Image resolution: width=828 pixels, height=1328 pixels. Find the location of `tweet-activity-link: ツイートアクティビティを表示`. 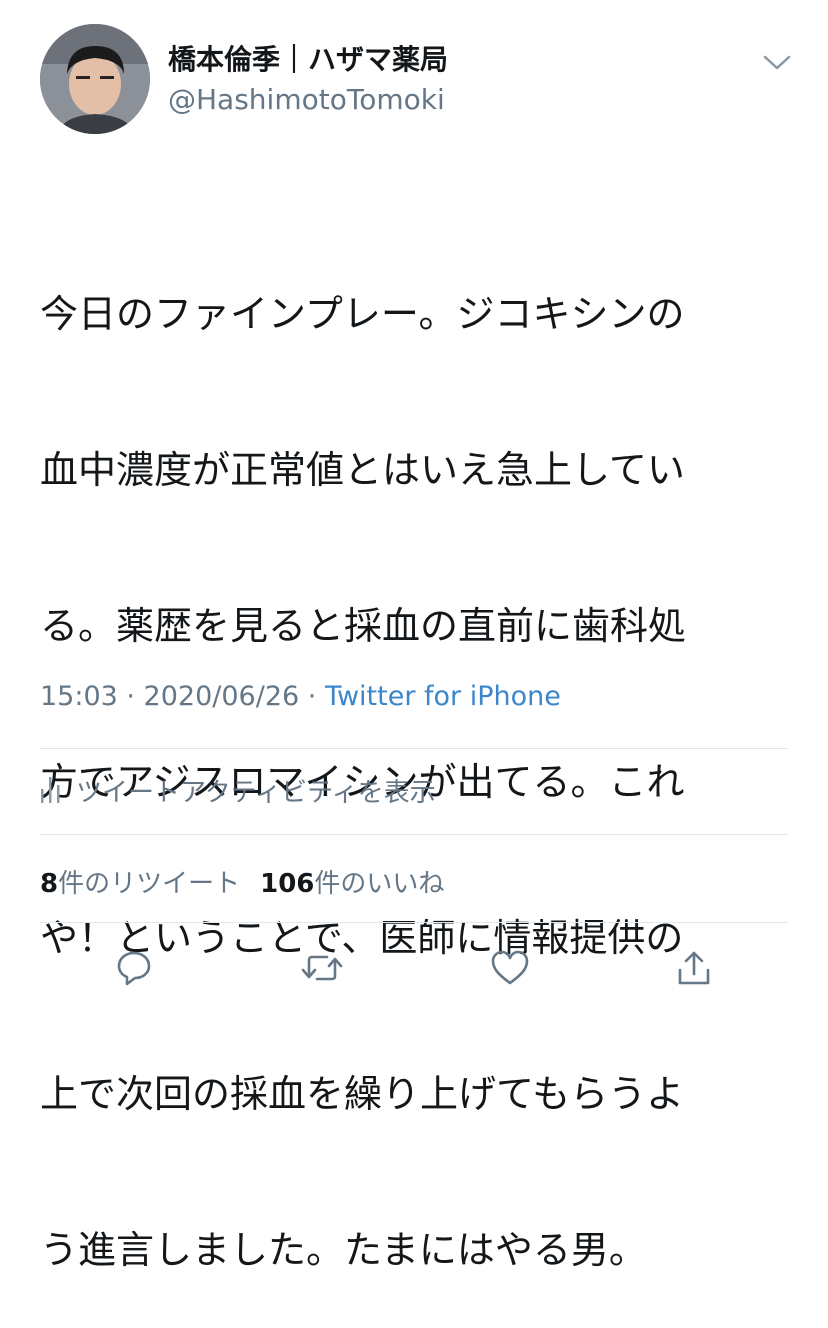

tweet-activity-link: ツイートアクティビティを表示 is located at coordinates (238, 790).